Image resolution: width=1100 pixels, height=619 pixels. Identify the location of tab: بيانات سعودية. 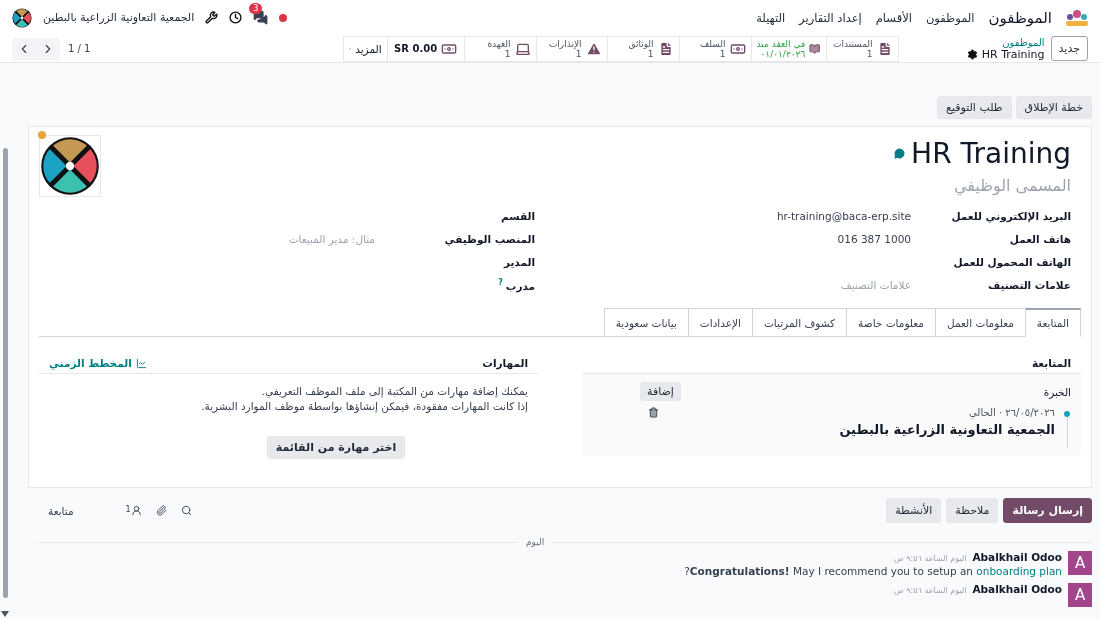
(646, 322).